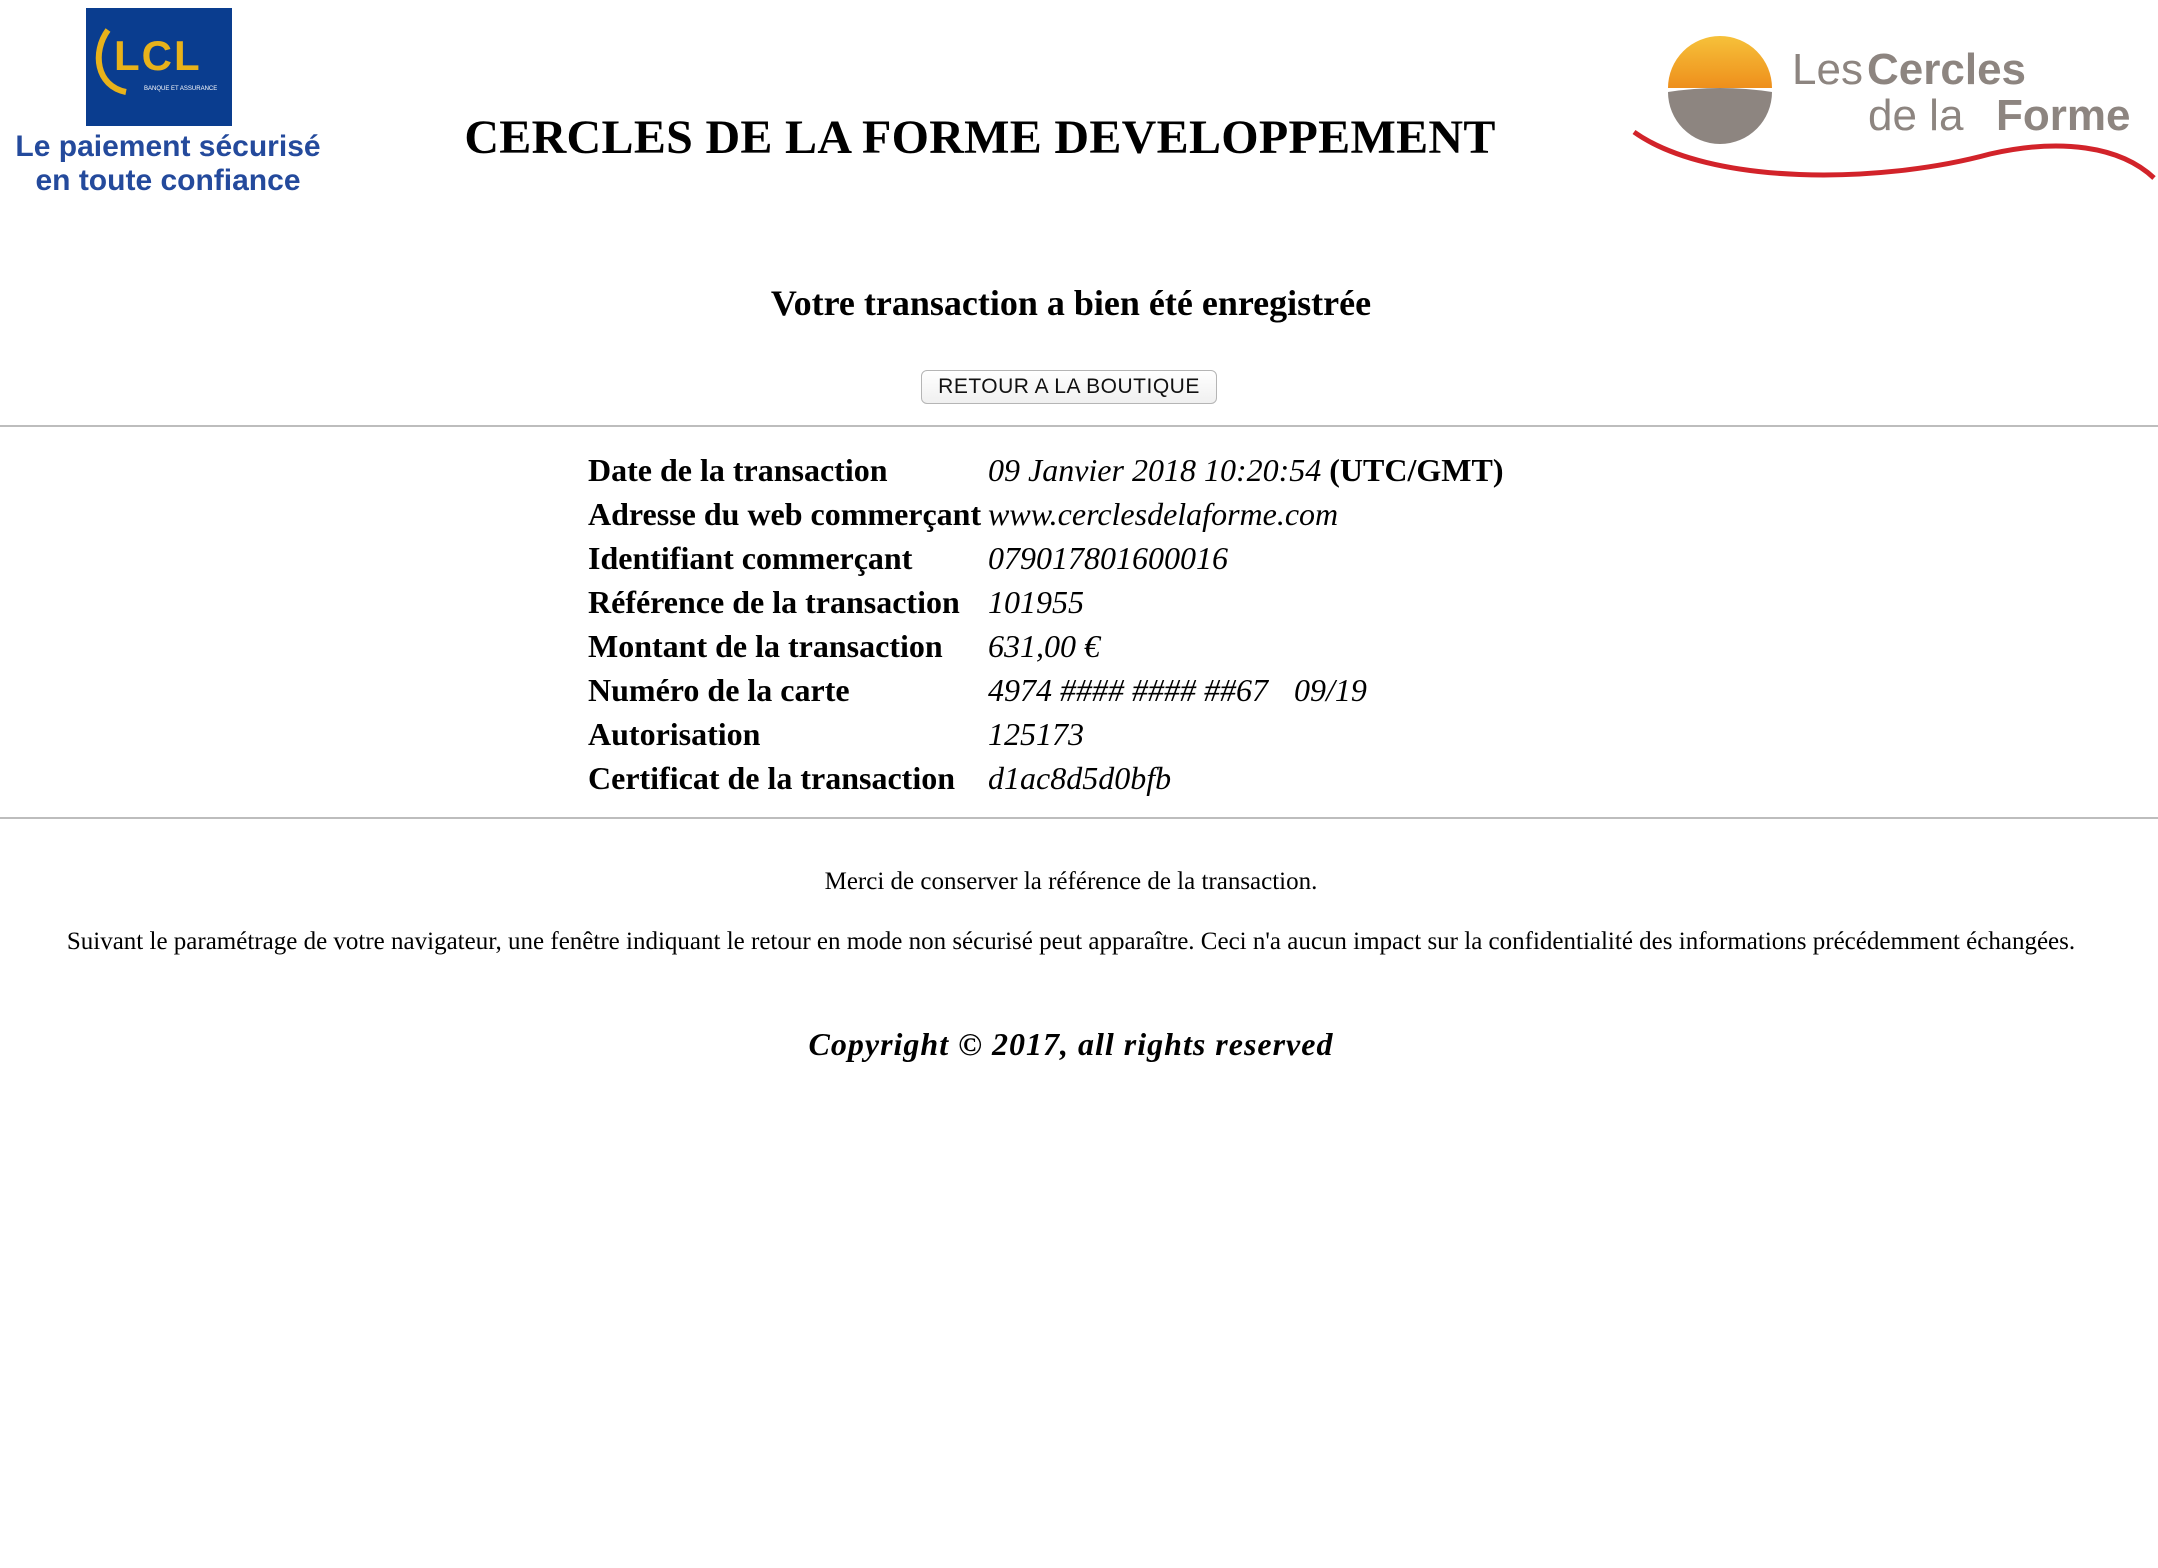 The height and width of the screenshot is (1568, 2158). I want to click on card-number-cell: 4974 #### #### ##67 09/19, so click(1245, 690).